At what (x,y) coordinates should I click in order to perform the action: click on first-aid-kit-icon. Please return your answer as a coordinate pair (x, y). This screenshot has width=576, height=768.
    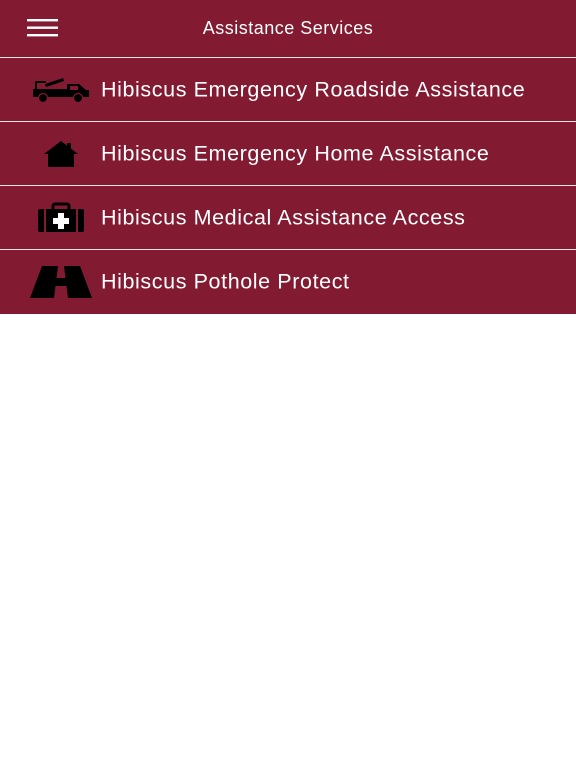
    Looking at the image, I should click on (61, 217).